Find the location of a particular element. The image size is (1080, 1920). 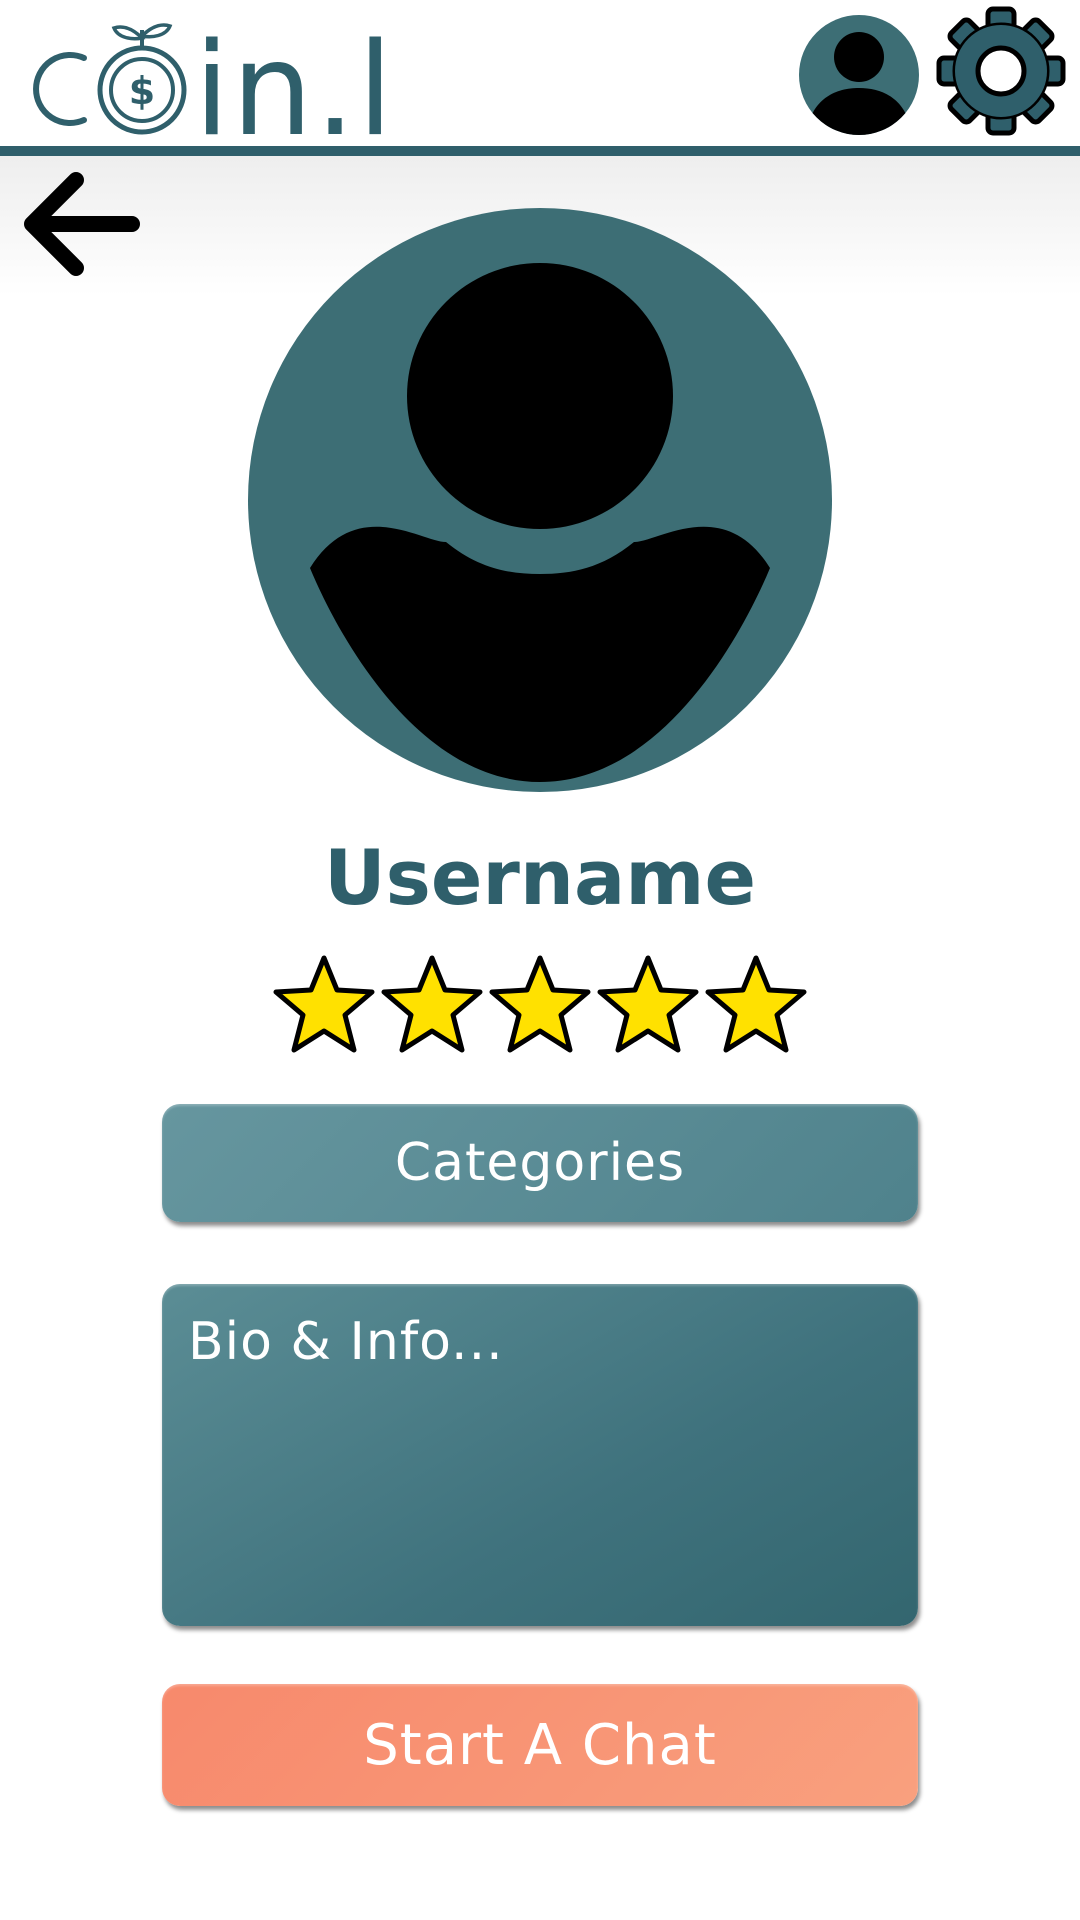

logo-graphic: $ in.li is located at coordinates (210, 78).